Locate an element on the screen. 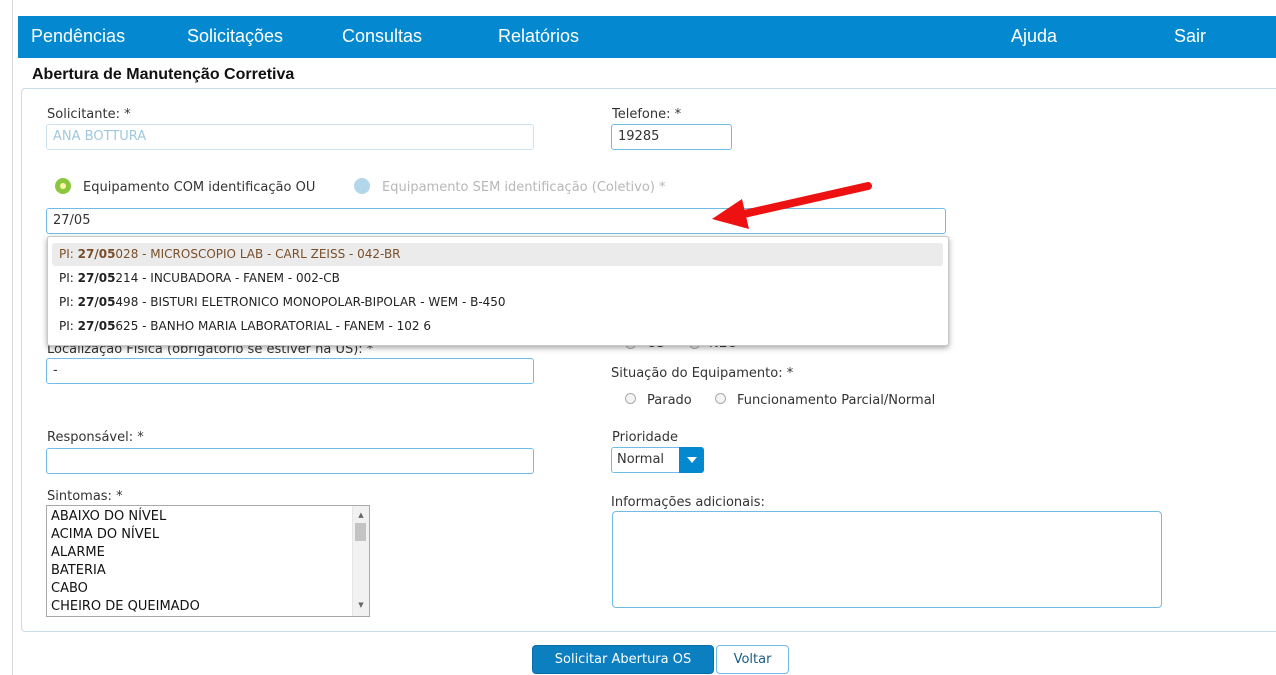 The height and width of the screenshot is (675, 1276). annotation-arrow-icon is located at coordinates (792, 205).